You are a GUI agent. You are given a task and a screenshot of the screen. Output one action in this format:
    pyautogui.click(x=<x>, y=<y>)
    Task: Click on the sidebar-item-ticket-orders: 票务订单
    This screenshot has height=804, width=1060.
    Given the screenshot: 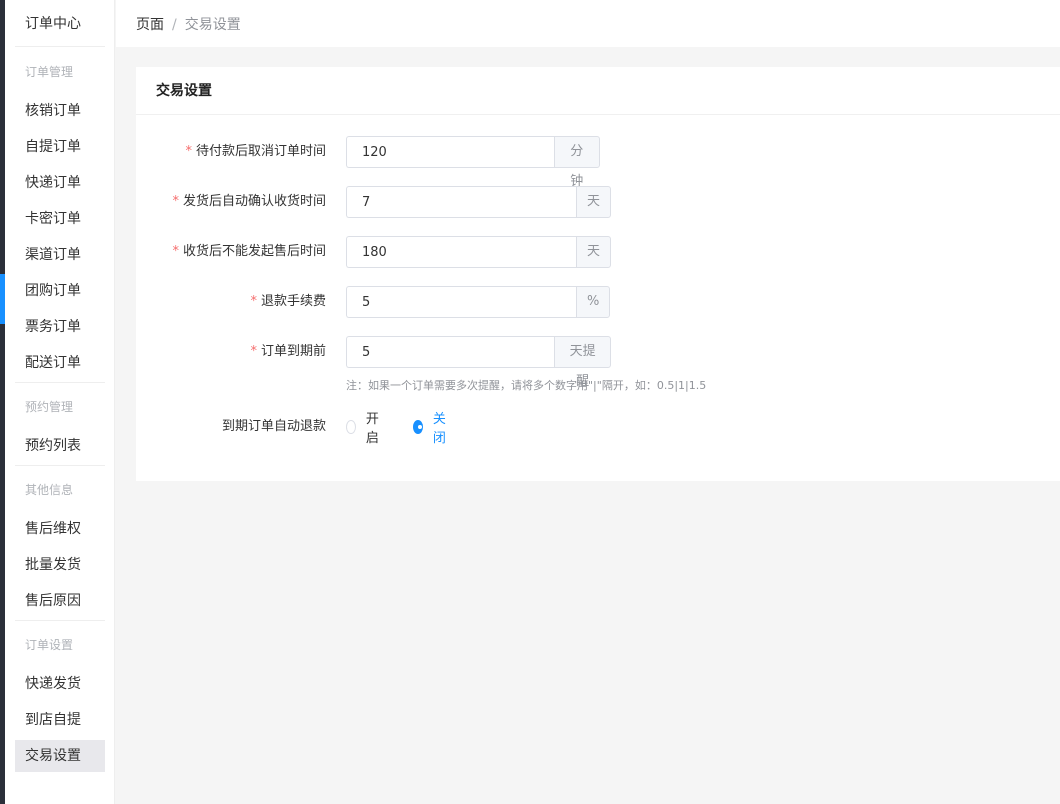 What is the action you would take?
    pyautogui.click(x=60, y=327)
    